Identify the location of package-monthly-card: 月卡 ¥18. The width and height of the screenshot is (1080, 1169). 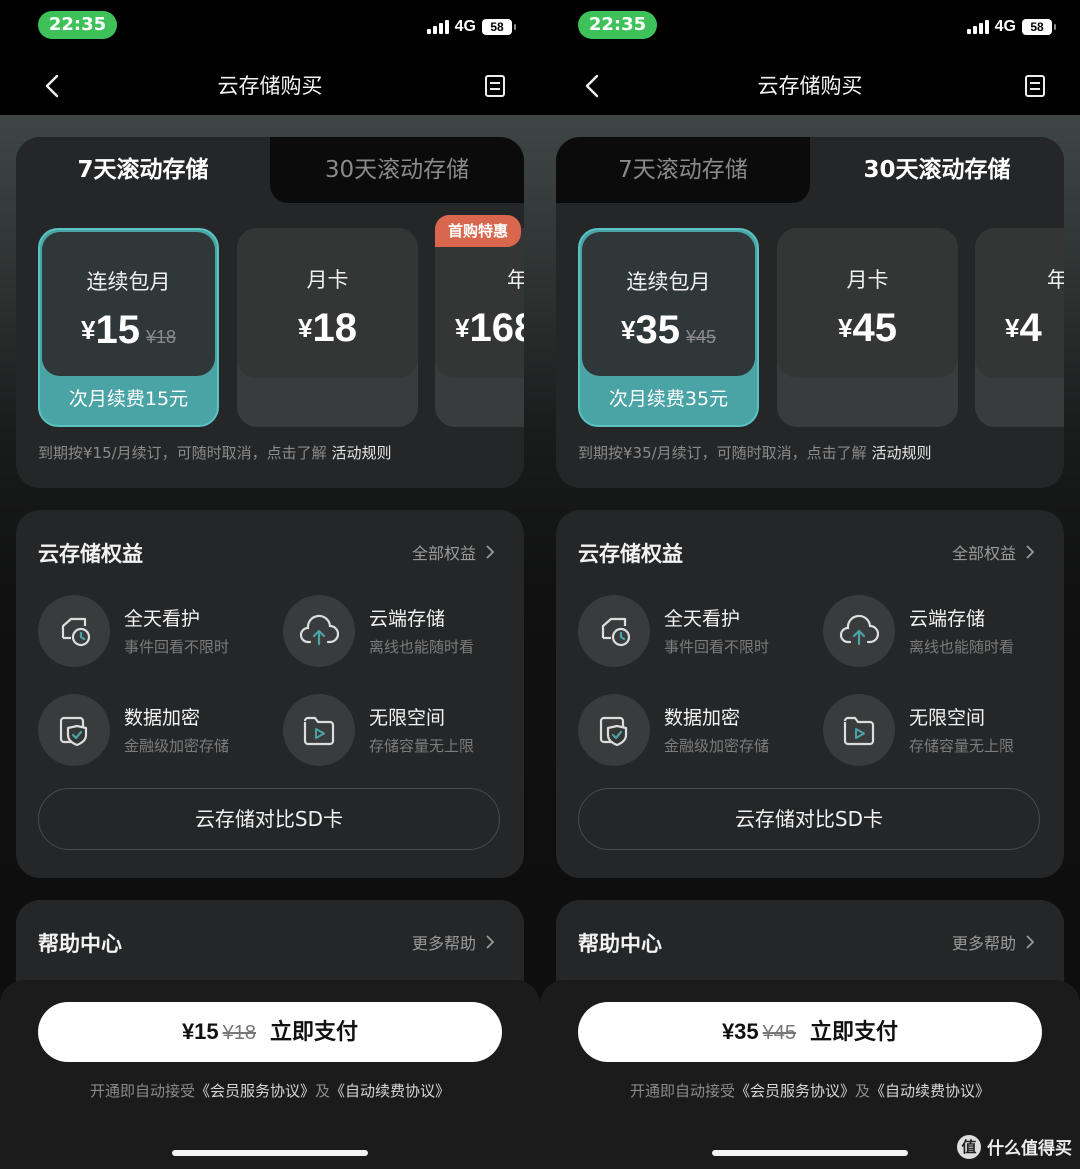
(327, 327).